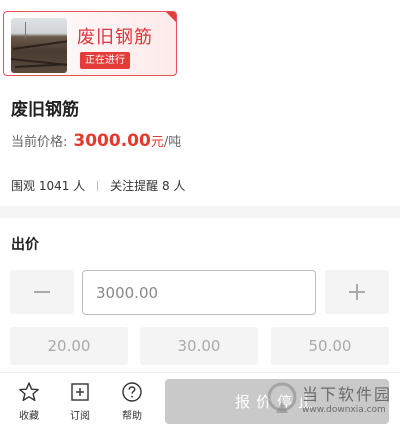 The image size is (400, 430). What do you see at coordinates (29, 392) in the screenshot?
I see `star-icon` at bounding box center [29, 392].